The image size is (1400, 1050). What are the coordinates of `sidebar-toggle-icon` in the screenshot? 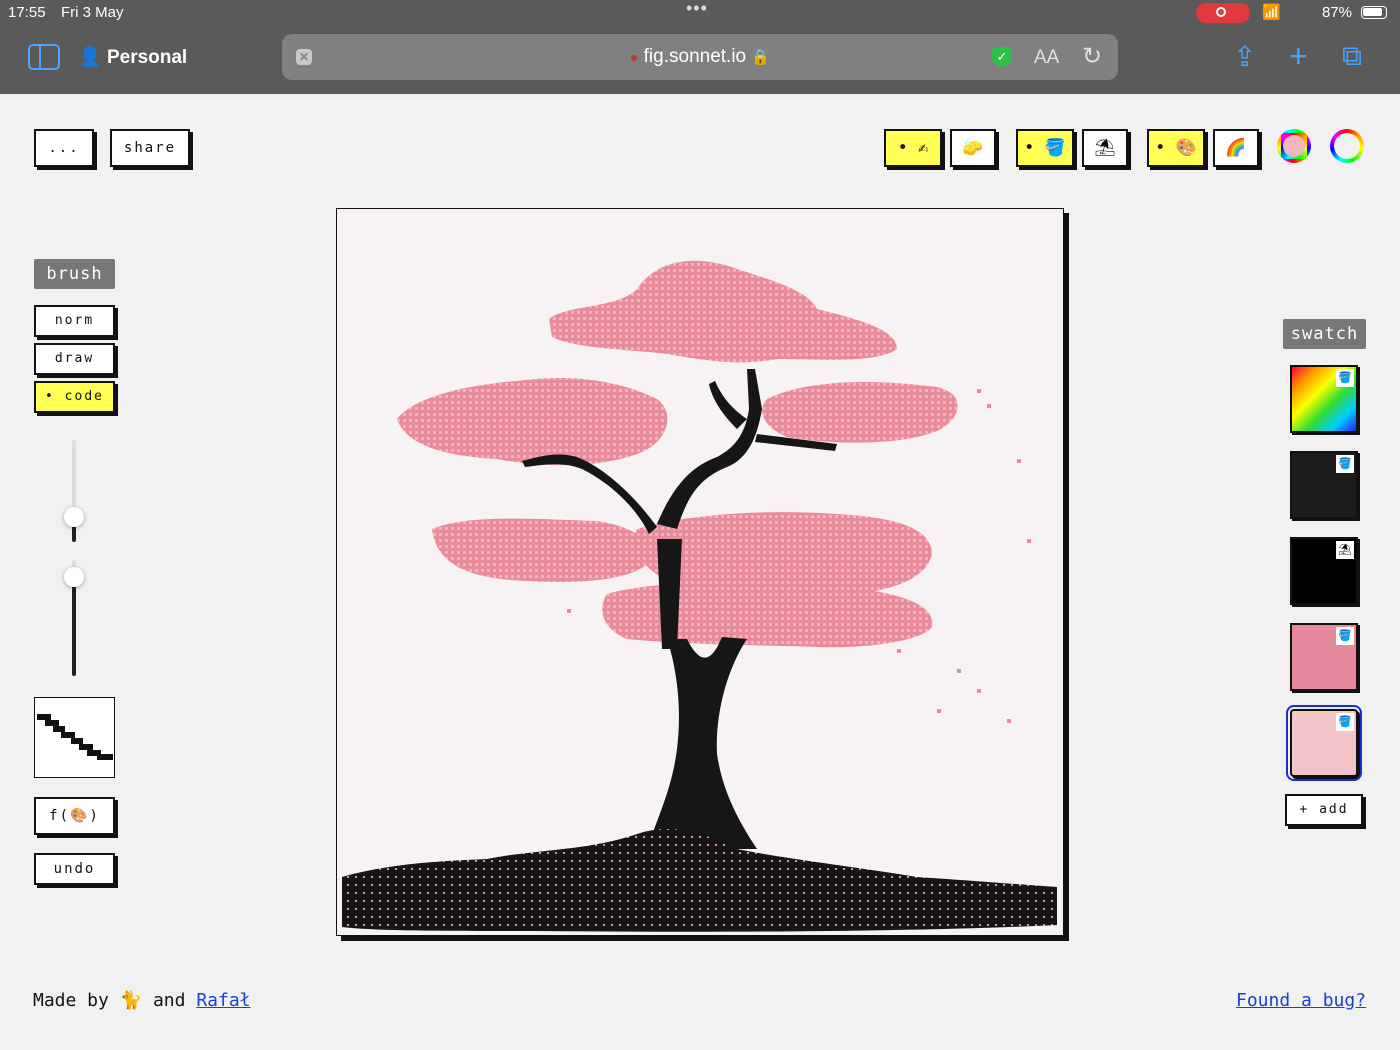 It's located at (44, 57).